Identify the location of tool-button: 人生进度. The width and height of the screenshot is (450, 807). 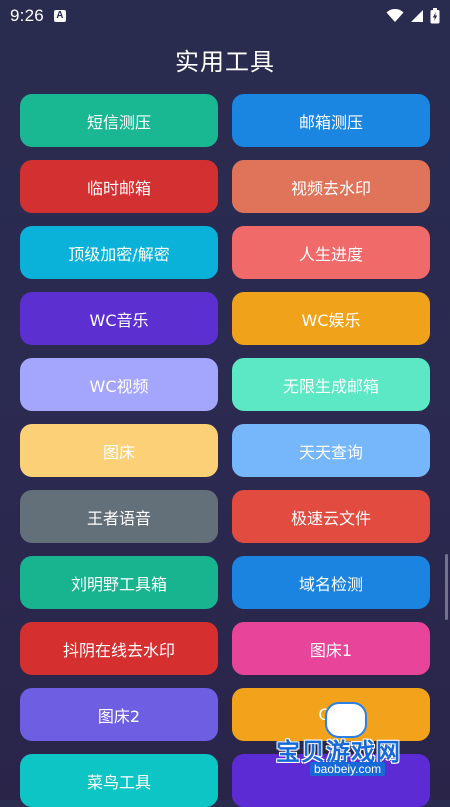
(331, 252).